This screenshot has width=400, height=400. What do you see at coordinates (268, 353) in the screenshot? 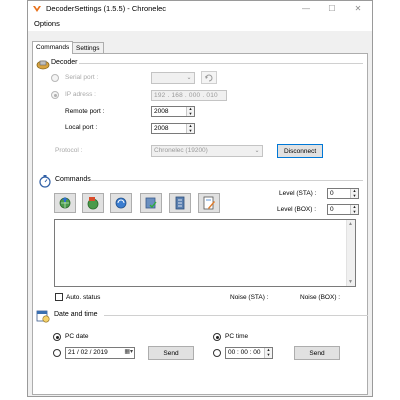
I see `time-stepper: ▲ ▼` at bounding box center [268, 353].